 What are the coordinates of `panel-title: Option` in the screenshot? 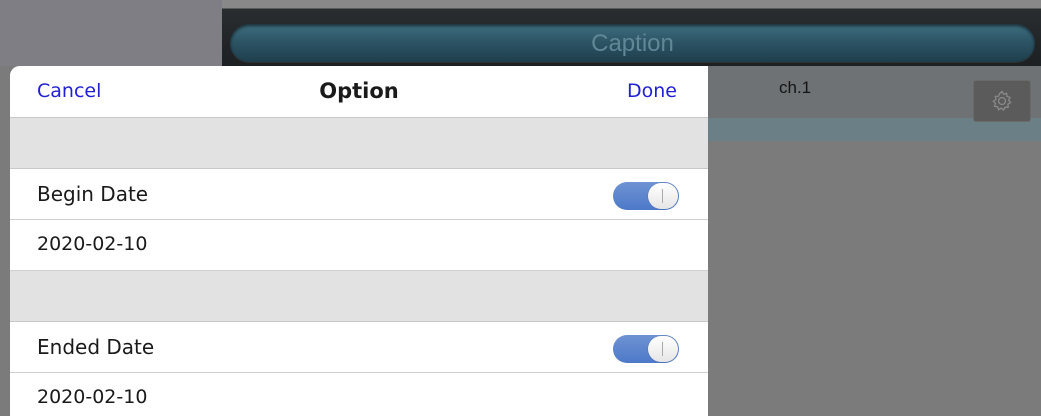 It's located at (359, 91).